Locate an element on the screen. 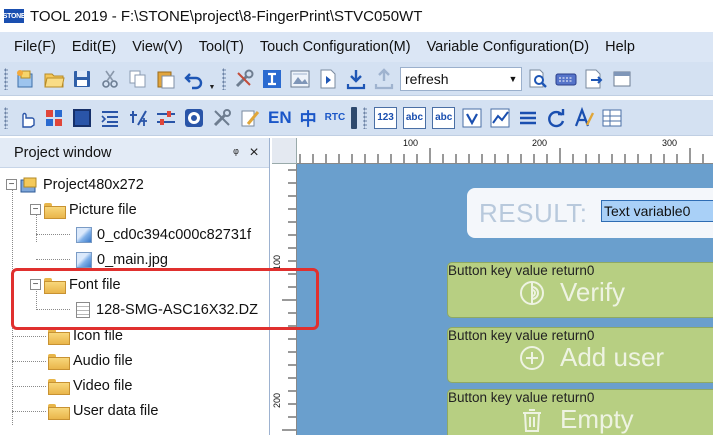  text-variable-widget: Text variable0 is located at coordinates (657, 211).